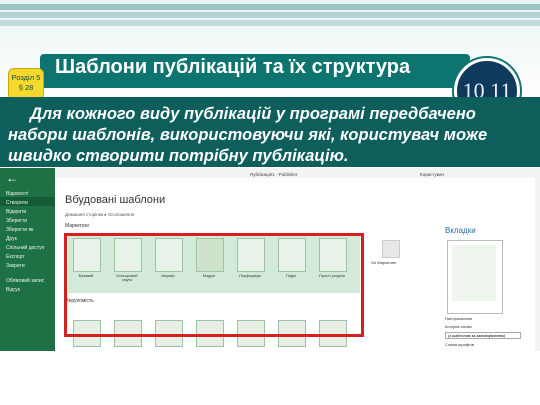  Describe the element at coordinates (270, 378) in the screenshot. I see `slide-footer` at that location.